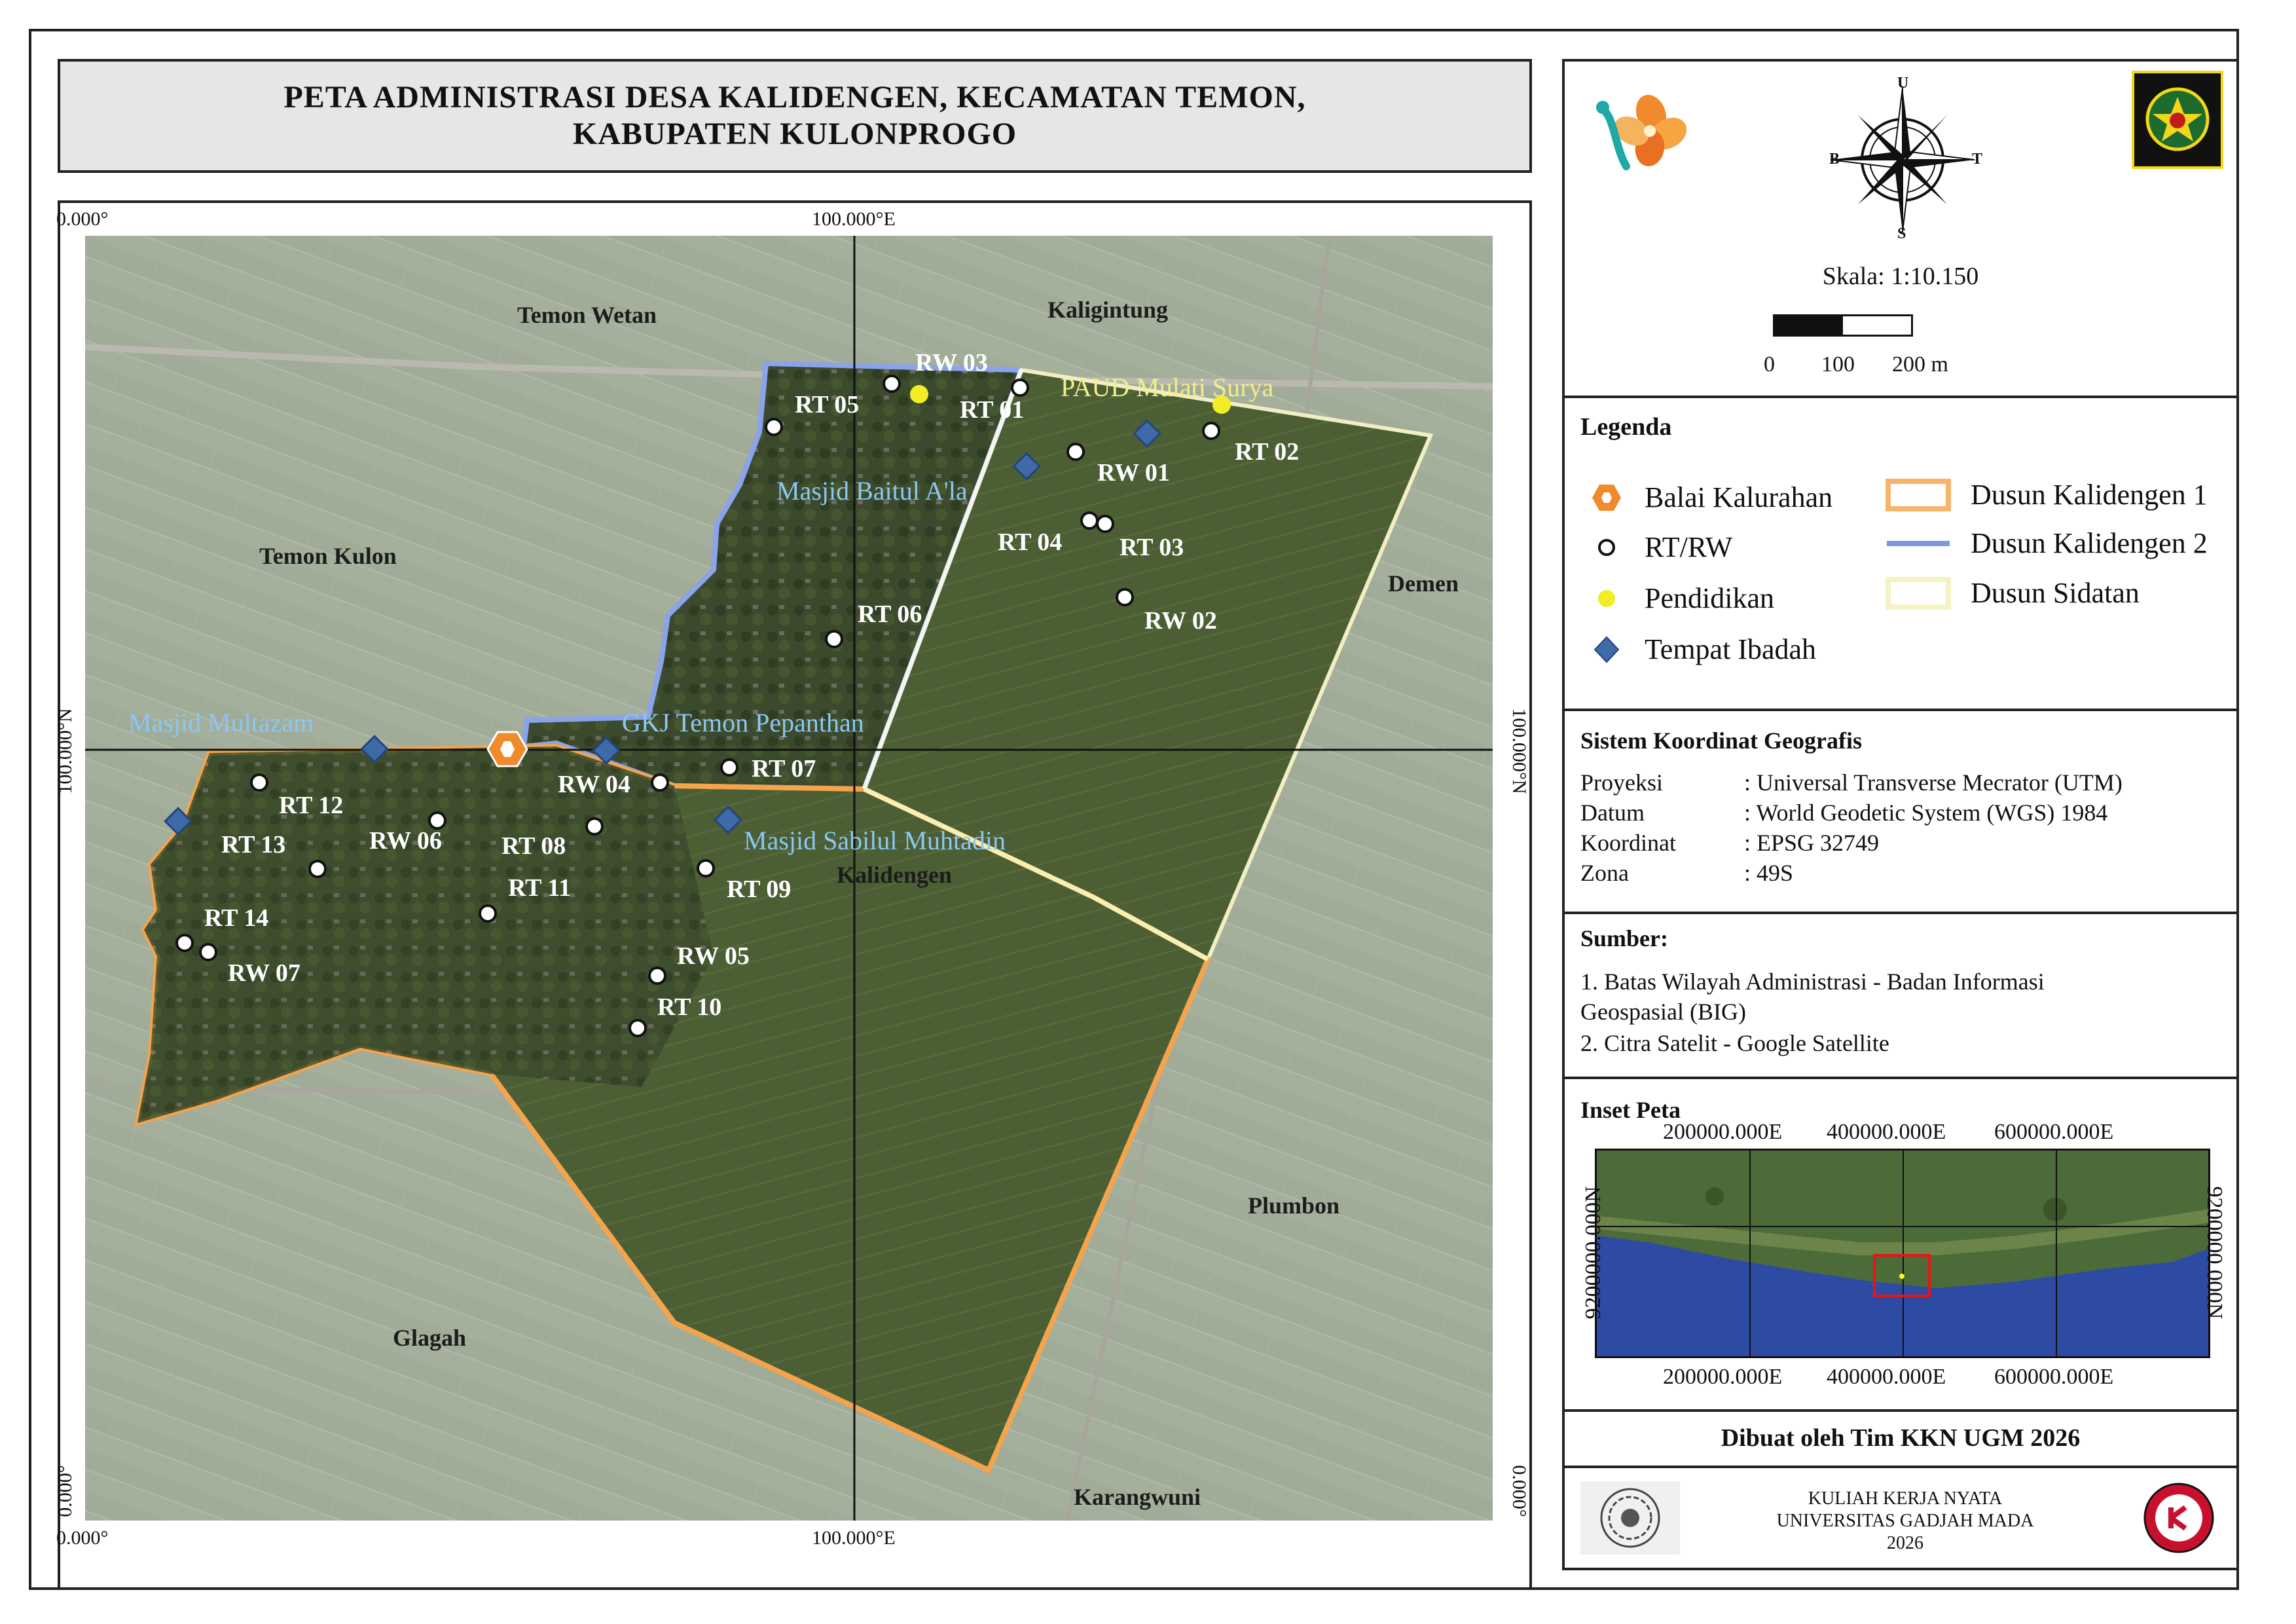  I want to click on crs-key-koordinat: Koordinat, so click(1628, 843).